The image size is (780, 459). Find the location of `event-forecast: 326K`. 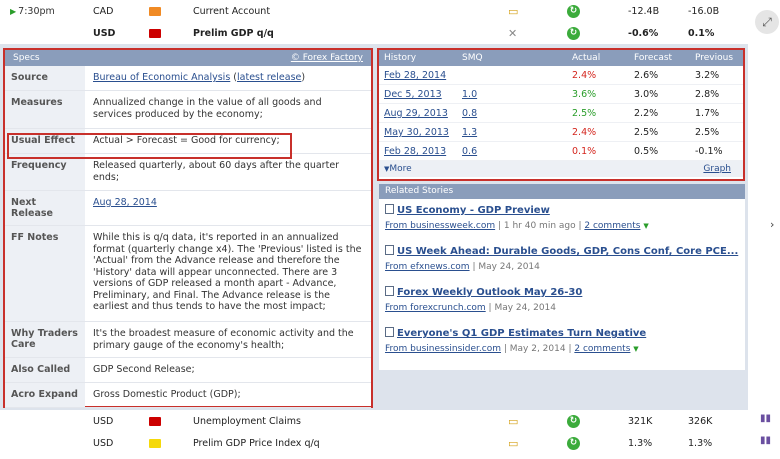

event-forecast: 326K is located at coordinates (700, 421).